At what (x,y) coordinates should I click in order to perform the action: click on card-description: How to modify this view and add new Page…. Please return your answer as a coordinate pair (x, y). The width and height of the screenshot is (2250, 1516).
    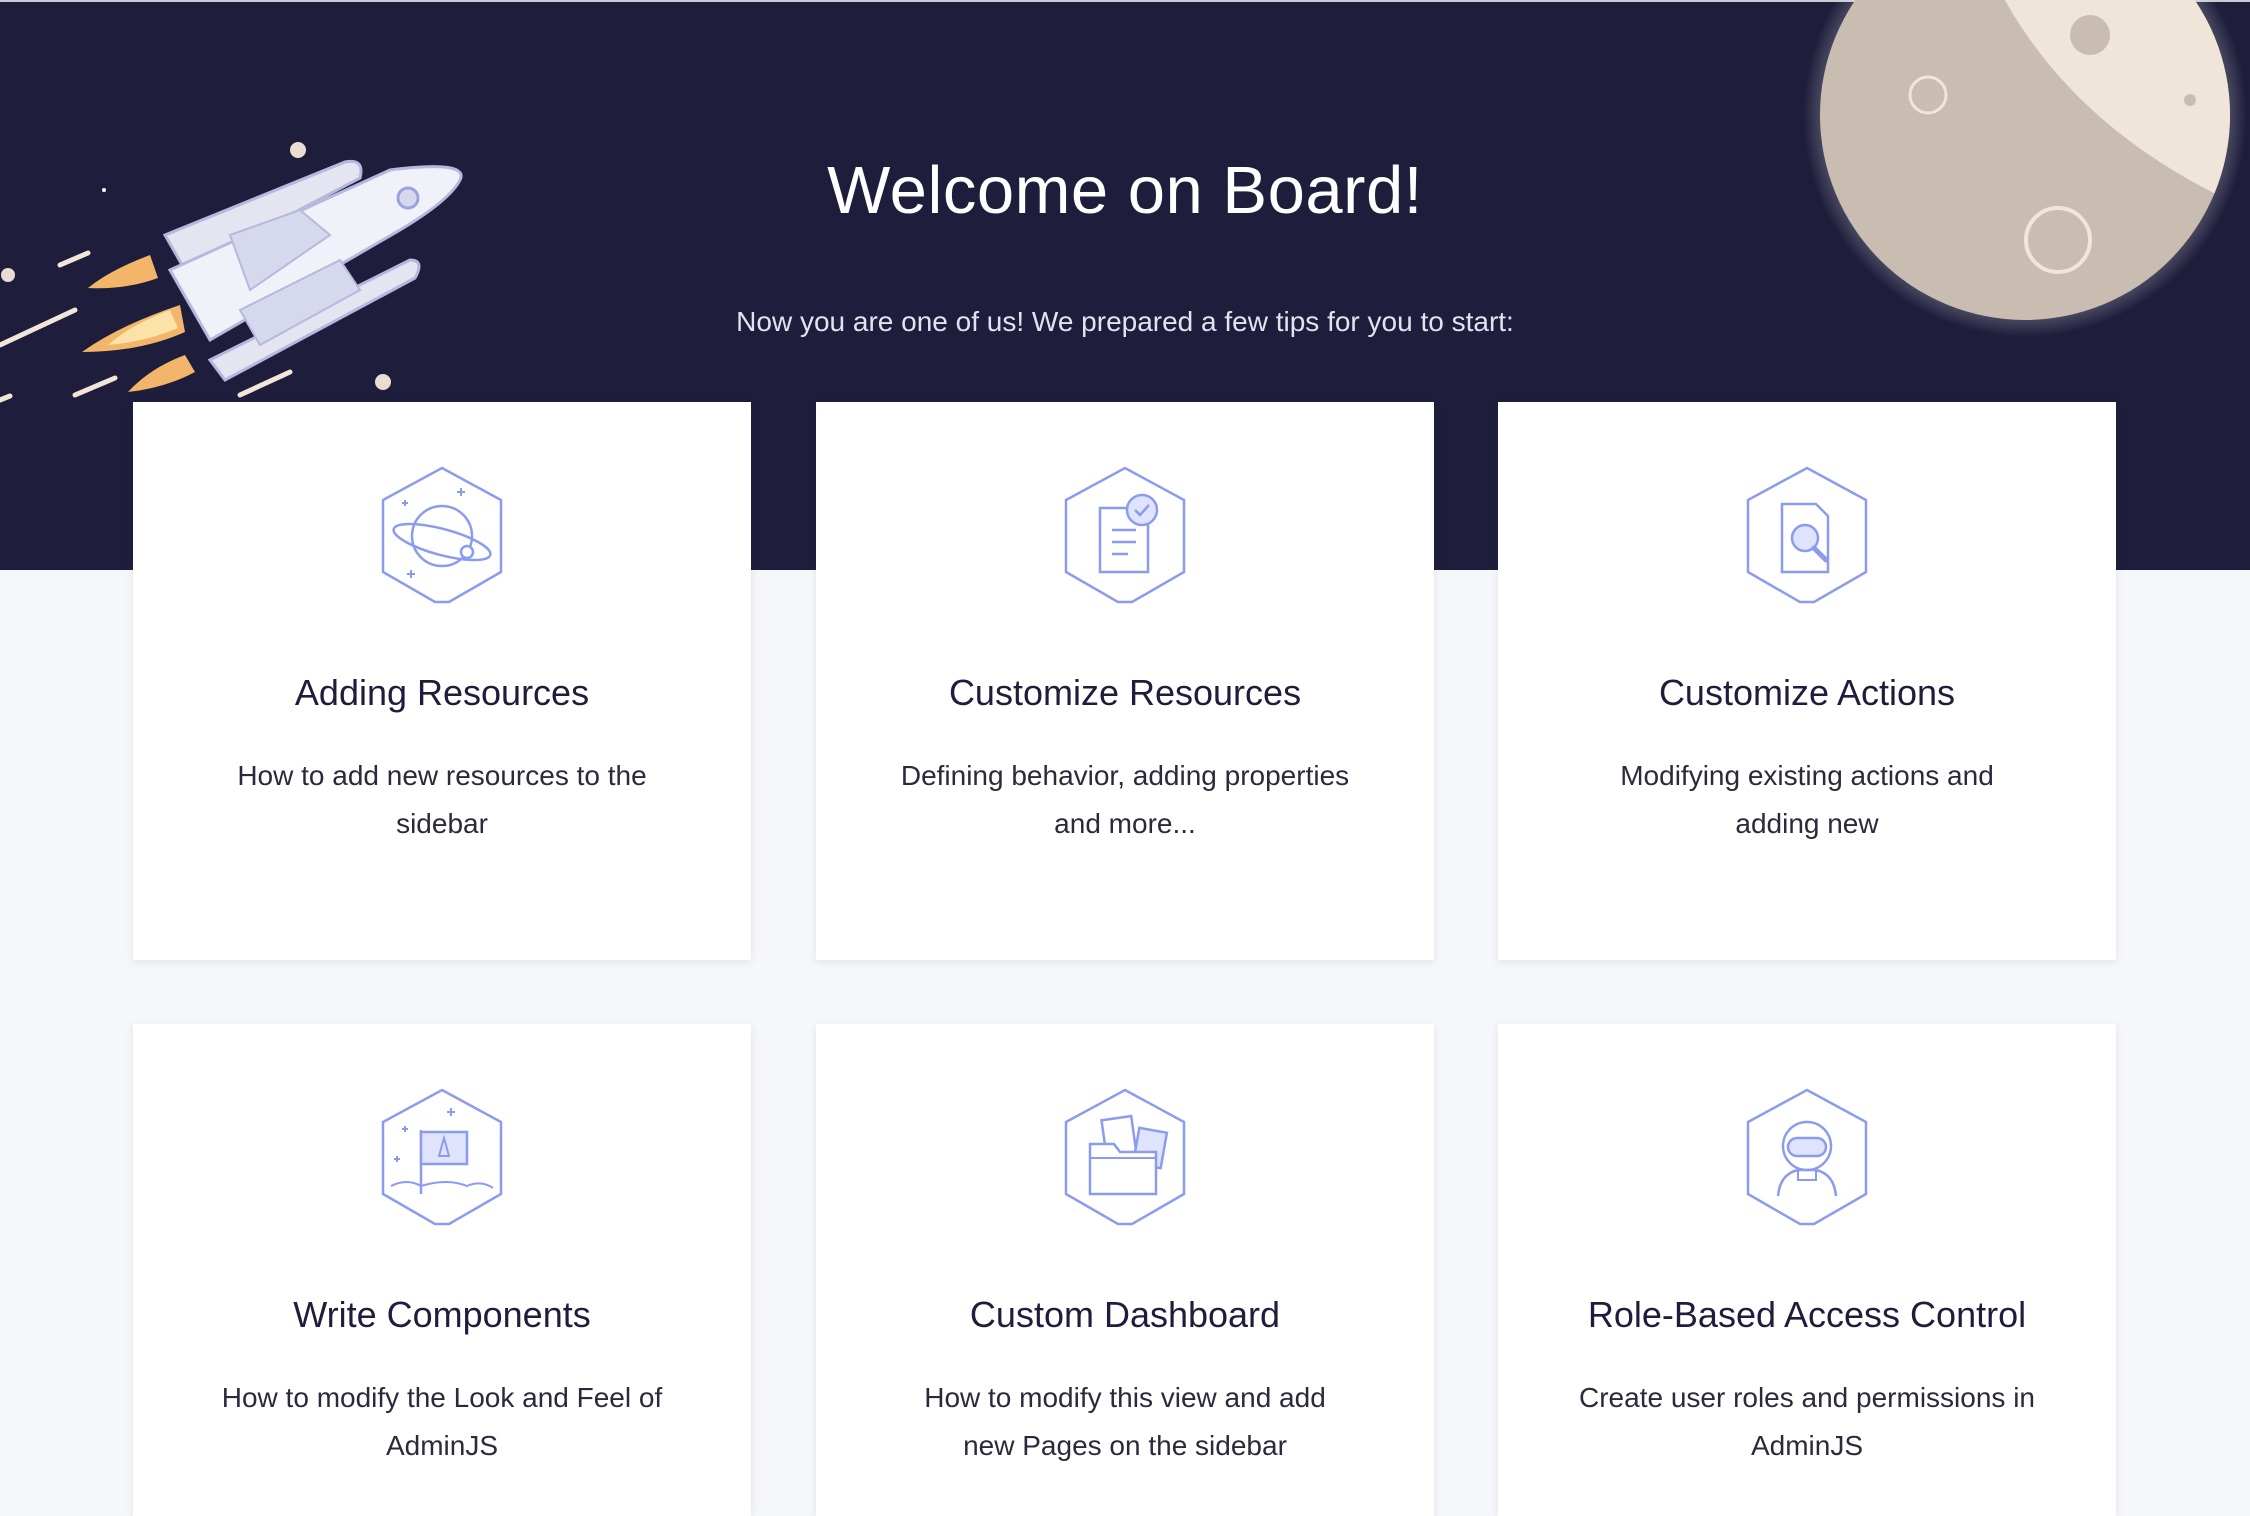
    Looking at the image, I should click on (1125, 1421).